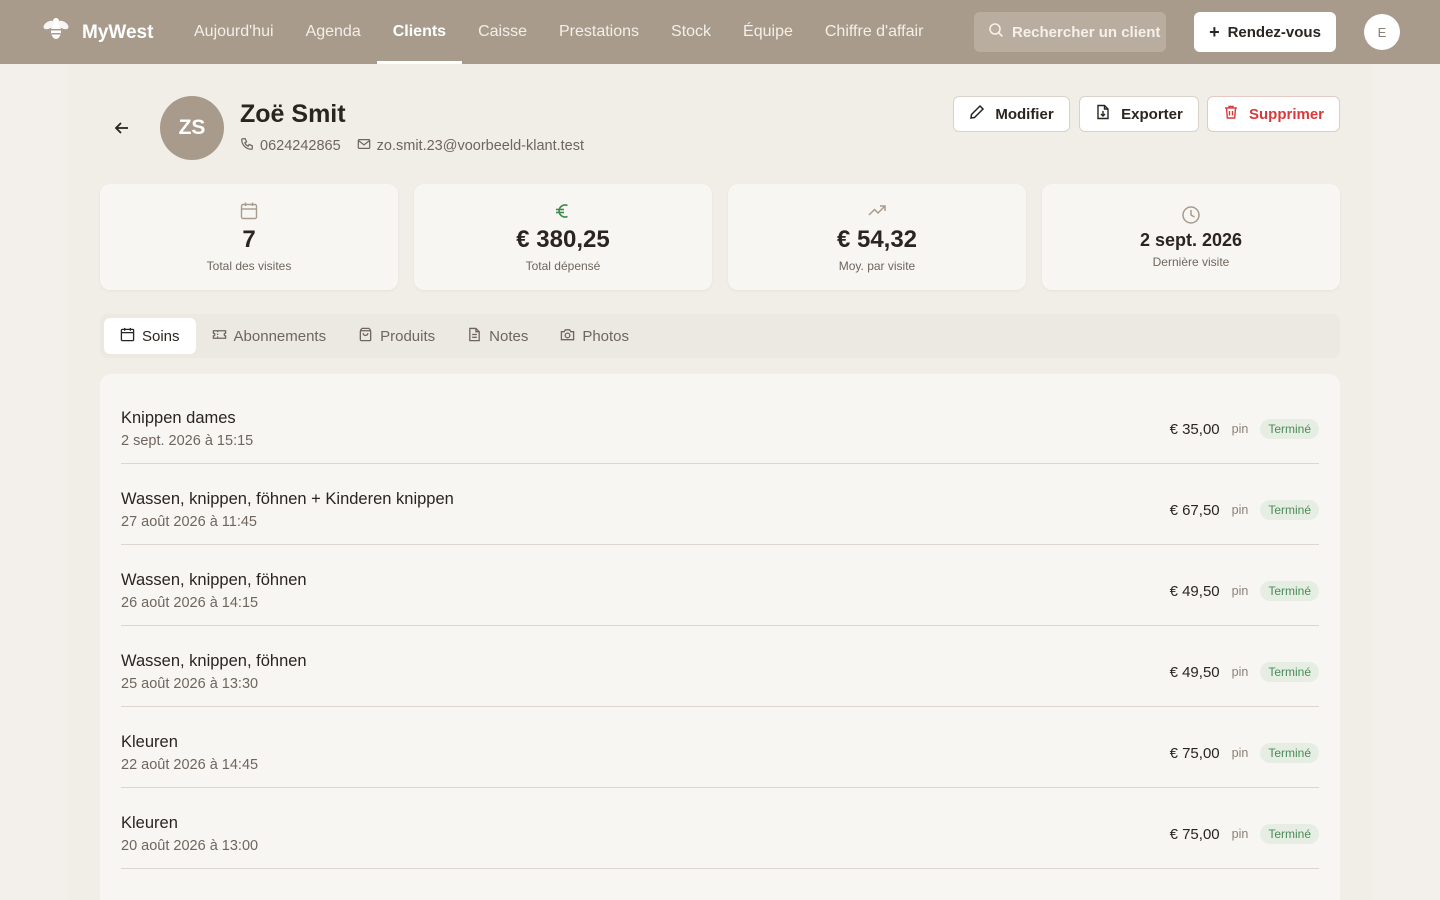  I want to click on plus-icon: +, so click(1214, 32).